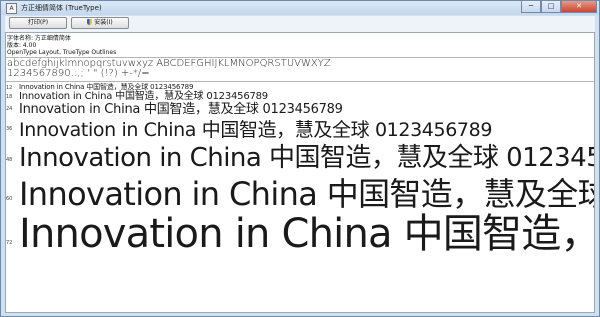 Image resolution: width=600 pixels, height=317 pixels. What do you see at coordinates (9, 129) in the screenshot?
I see `size-label: 36` at bounding box center [9, 129].